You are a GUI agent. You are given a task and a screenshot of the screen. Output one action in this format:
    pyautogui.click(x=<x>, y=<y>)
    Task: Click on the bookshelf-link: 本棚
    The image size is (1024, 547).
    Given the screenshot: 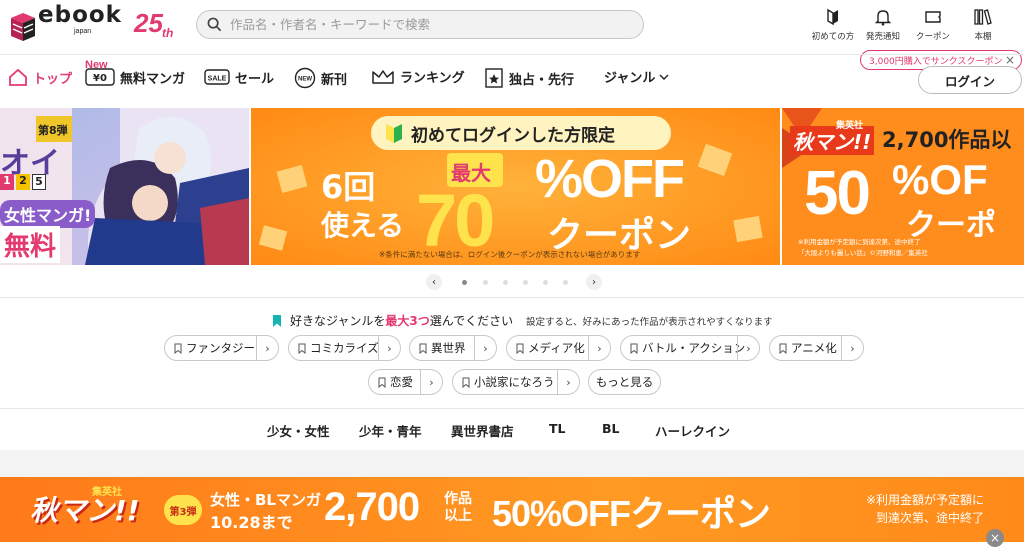 What is the action you would take?
    pyautogui.click(x=983, y=25)
    